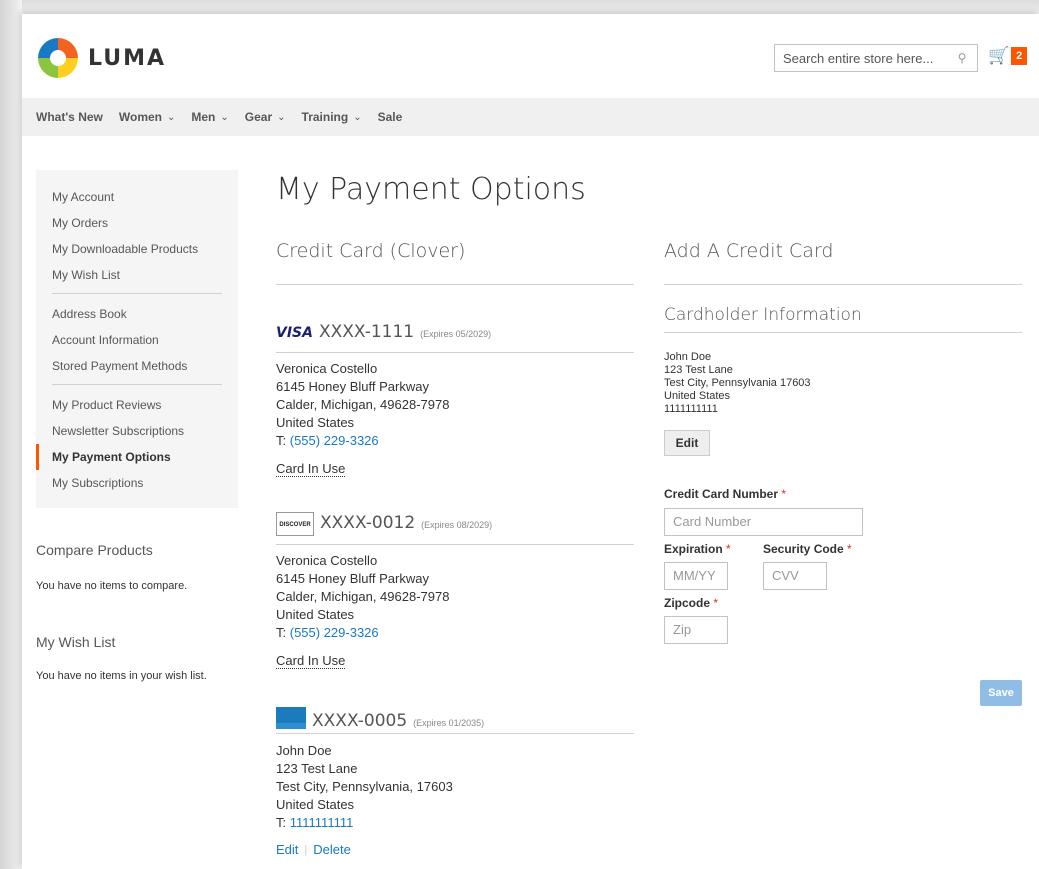 The image size is (1039, 869). What do you see at coordinates (696, 576) in the screenshot?
I see `expiration-input: MM/YY` at bounding box center [696, 576].